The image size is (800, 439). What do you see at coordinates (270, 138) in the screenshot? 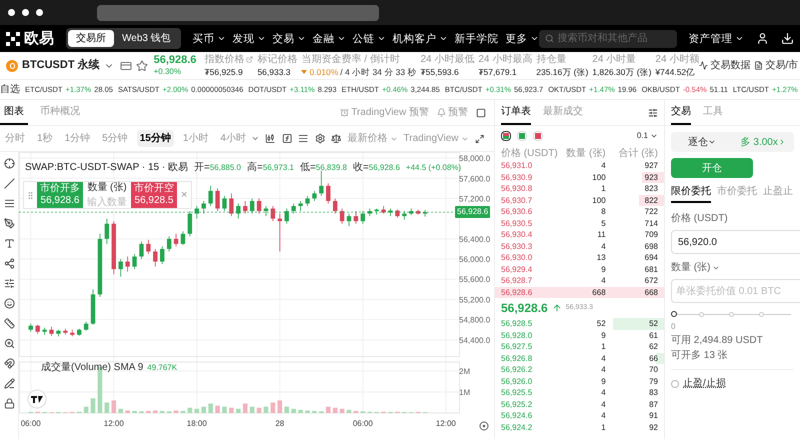
I see `candlestick-icon` at bounding box center [270, 138].